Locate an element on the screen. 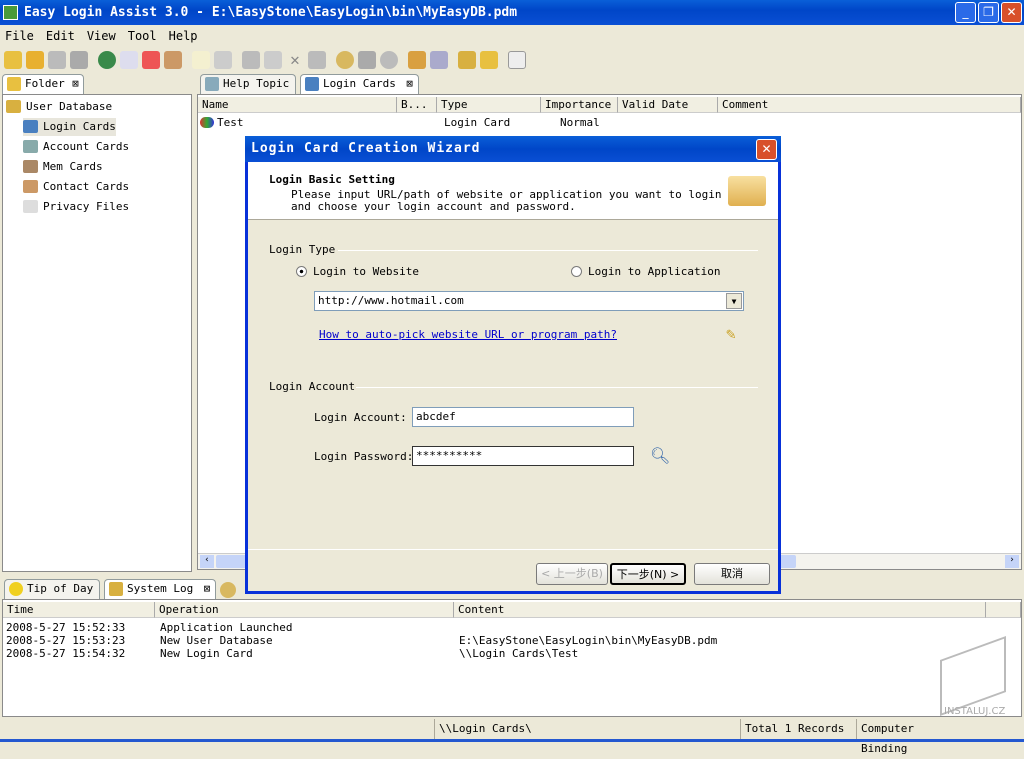 Image resolution: width=1024 pixels, height=759 pixels. login-card-icon is located at coordinates (312, 84).